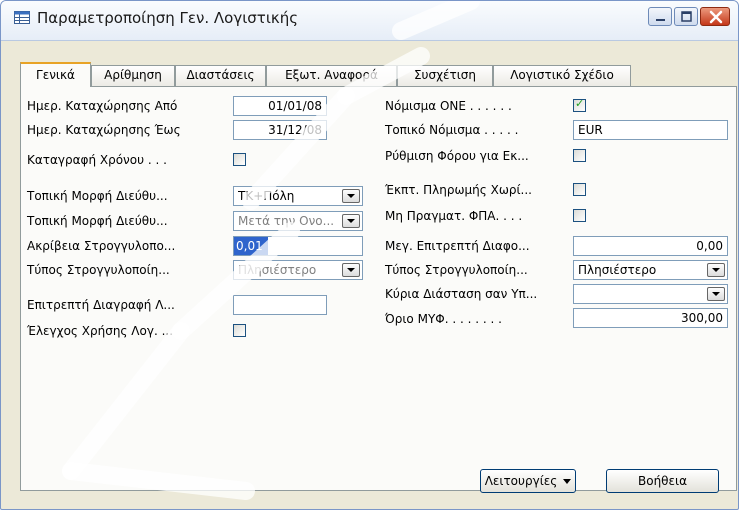 The image size is (739, 510). Describe the element at coordinates (298, 196) in the screenshot. I see `local-address-format-1-dropdown: ΤΚ+Πόλη` at that location.